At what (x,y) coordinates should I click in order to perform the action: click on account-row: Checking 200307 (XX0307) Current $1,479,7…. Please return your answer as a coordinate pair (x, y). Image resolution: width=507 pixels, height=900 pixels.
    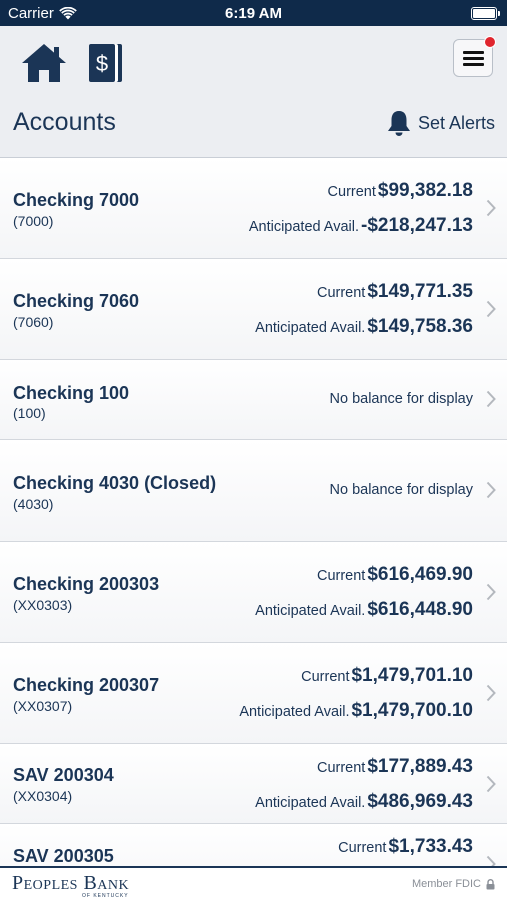
    Looking at the image, I should click on (253, 693).